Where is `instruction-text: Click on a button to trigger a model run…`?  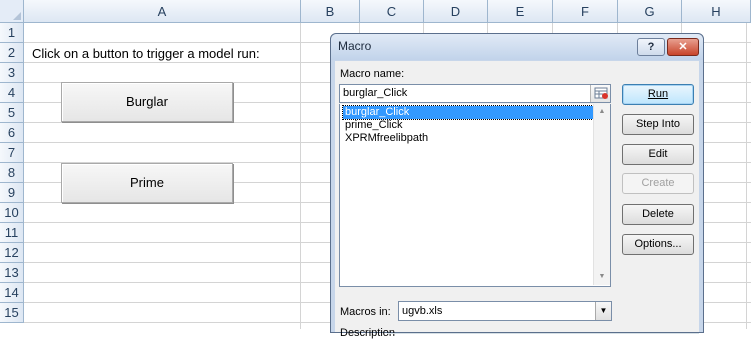 instruction-text: Click on a button to trigger a model run… is located at coordinates (146, 53).